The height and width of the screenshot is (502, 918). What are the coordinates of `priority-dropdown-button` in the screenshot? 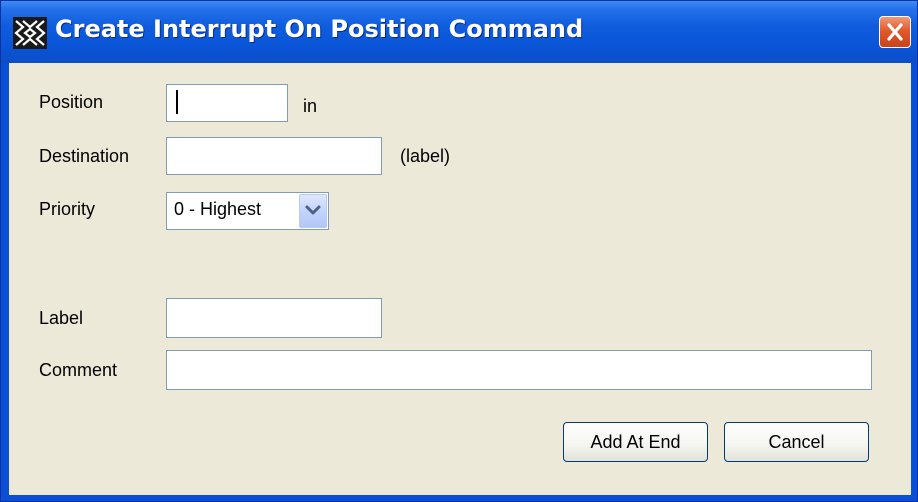 It's located at (313, 211).